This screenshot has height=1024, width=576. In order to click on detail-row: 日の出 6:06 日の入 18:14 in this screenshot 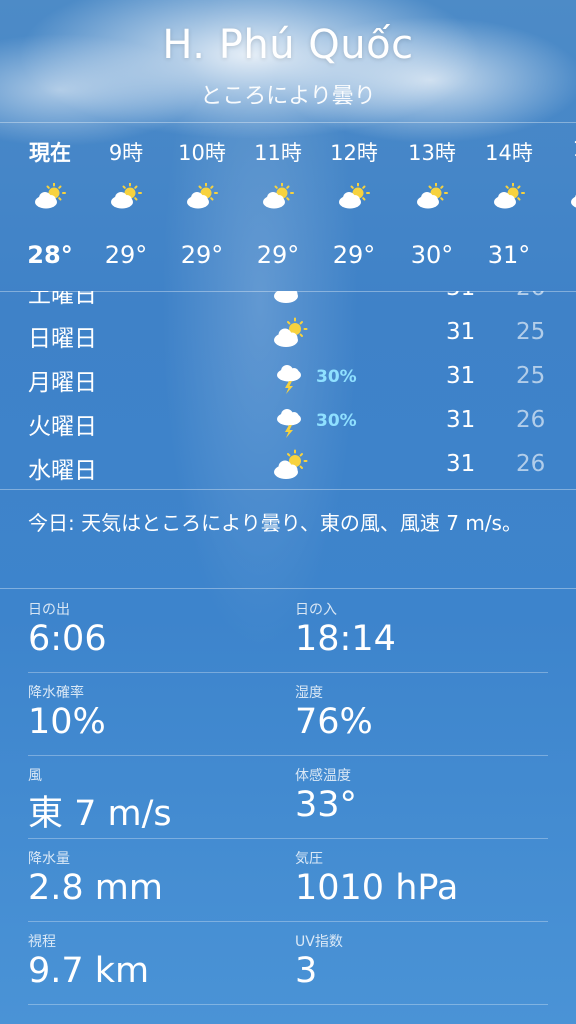, I will do `click(288, 631)`.